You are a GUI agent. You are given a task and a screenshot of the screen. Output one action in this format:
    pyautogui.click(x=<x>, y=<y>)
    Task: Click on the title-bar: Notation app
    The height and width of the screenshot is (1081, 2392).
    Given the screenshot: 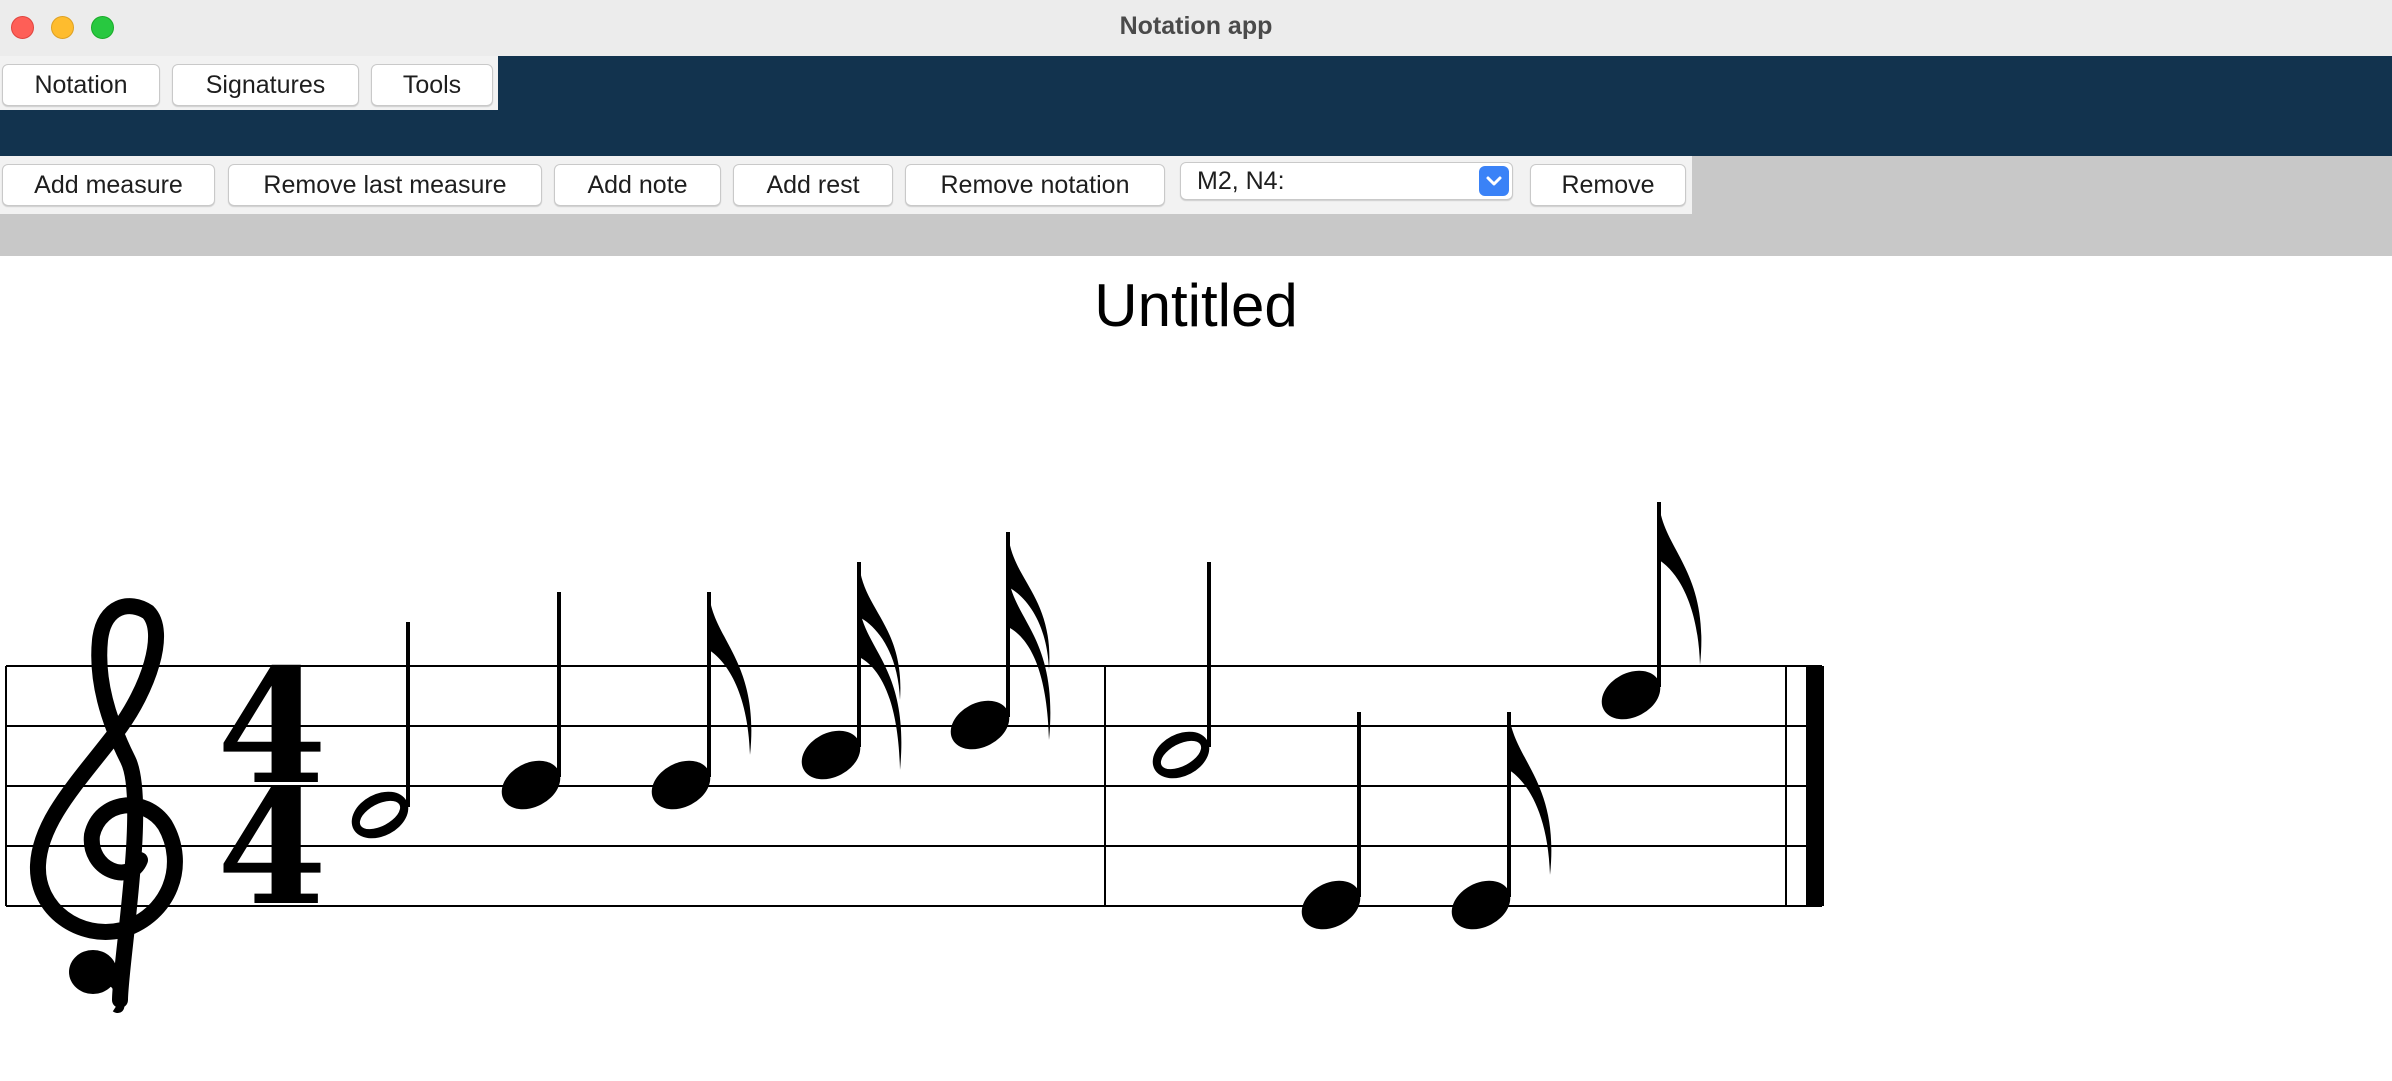 What is the action you would take?
    pyautogui.click(x=1196, y=28)
    